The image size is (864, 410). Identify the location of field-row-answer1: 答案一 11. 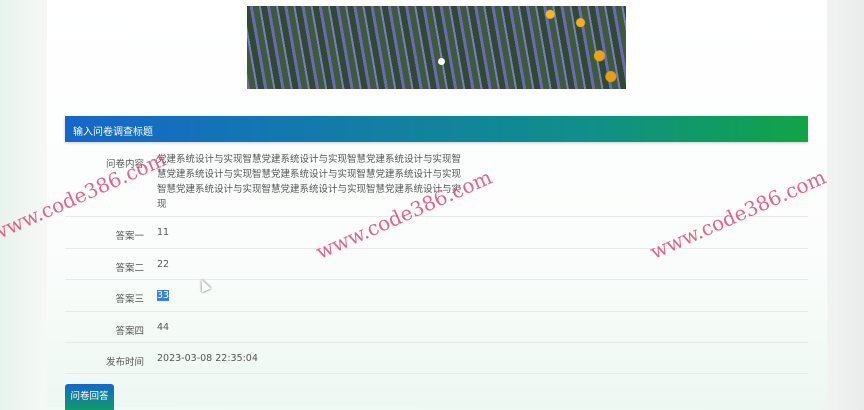
(436, 233).